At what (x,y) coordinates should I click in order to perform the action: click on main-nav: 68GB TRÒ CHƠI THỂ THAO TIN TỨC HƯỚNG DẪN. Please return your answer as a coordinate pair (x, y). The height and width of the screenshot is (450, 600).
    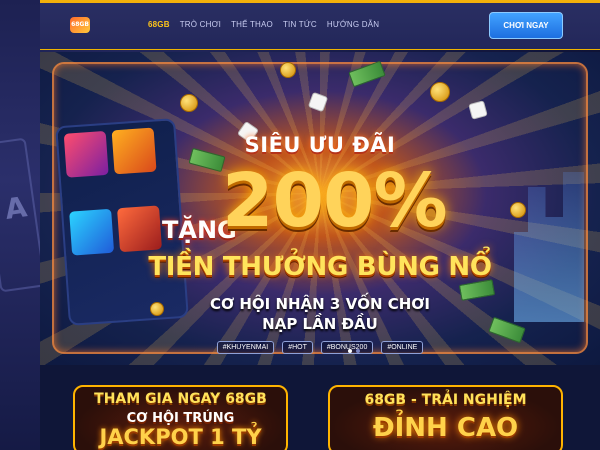
    Looking at the image, I should click on (263, 24).